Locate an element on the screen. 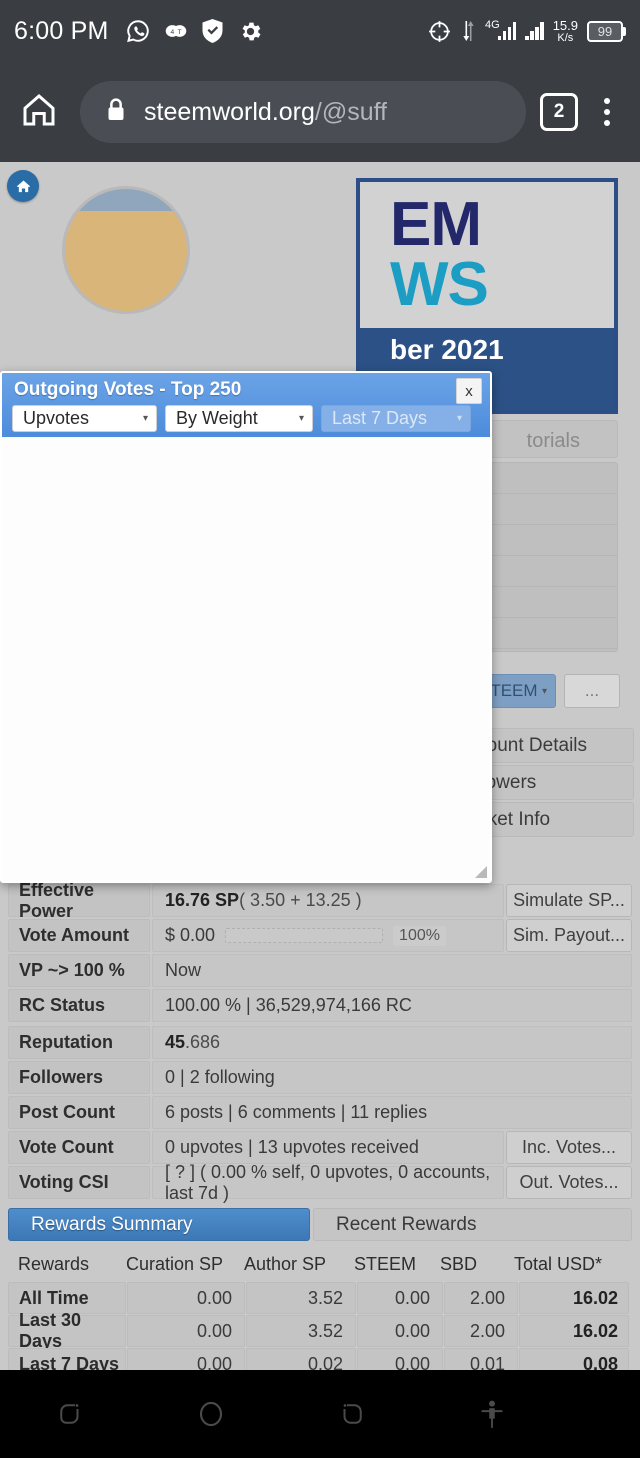 The height and width of the screenshot is (1458, 640). row-label: RC Status is located at coordinates (79, 1005).